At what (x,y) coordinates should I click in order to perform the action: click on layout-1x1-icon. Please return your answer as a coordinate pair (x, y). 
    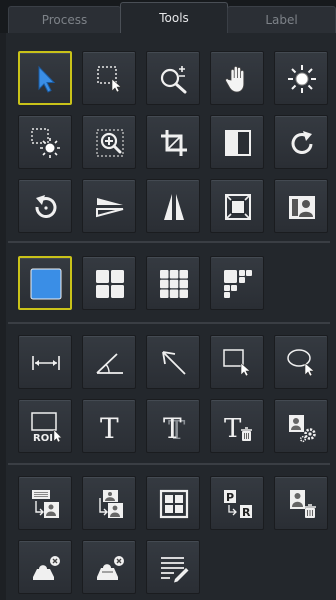
    Looking at the image, I should click on (46, 284).